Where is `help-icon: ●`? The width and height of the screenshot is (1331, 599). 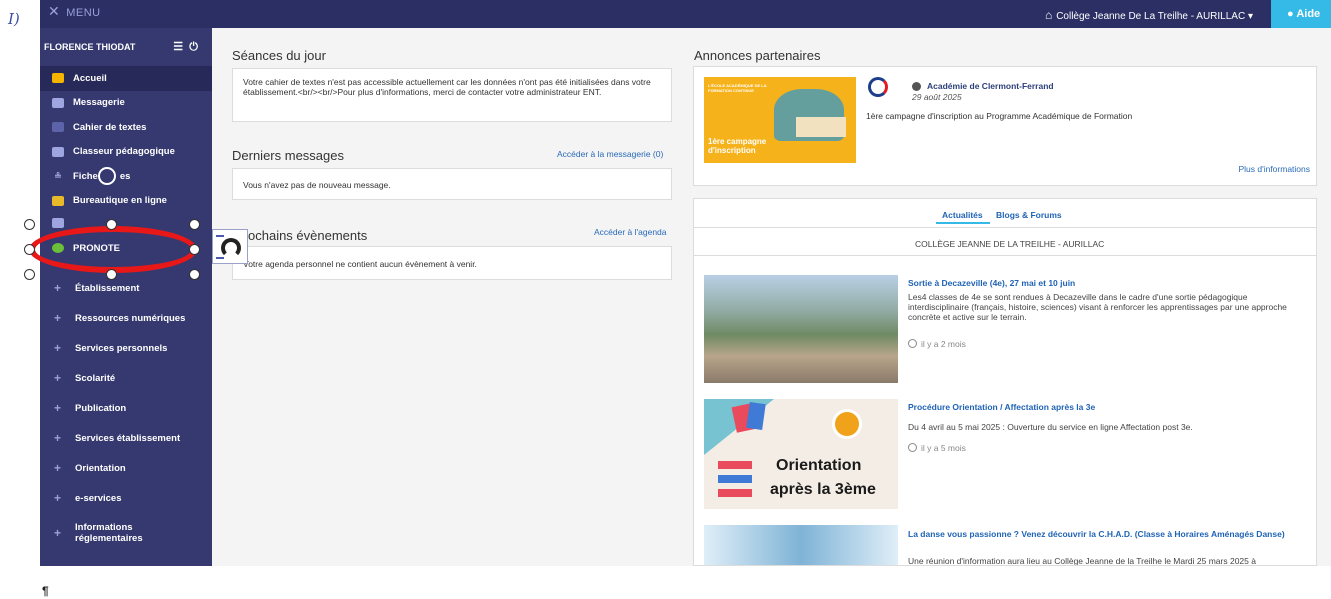 help-icon: ● is located at coordinates (1290, 14).